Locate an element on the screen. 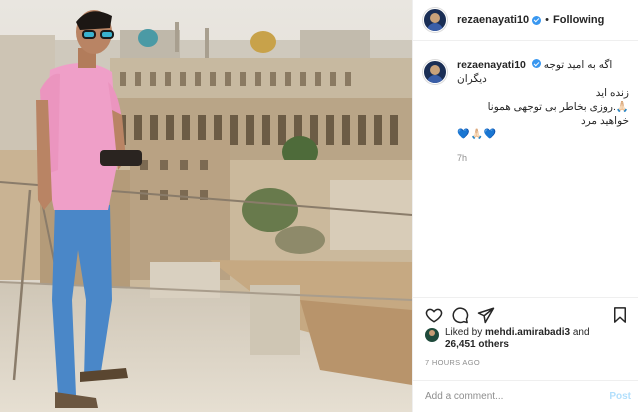  action-bar is located at coordinates (525, 314).